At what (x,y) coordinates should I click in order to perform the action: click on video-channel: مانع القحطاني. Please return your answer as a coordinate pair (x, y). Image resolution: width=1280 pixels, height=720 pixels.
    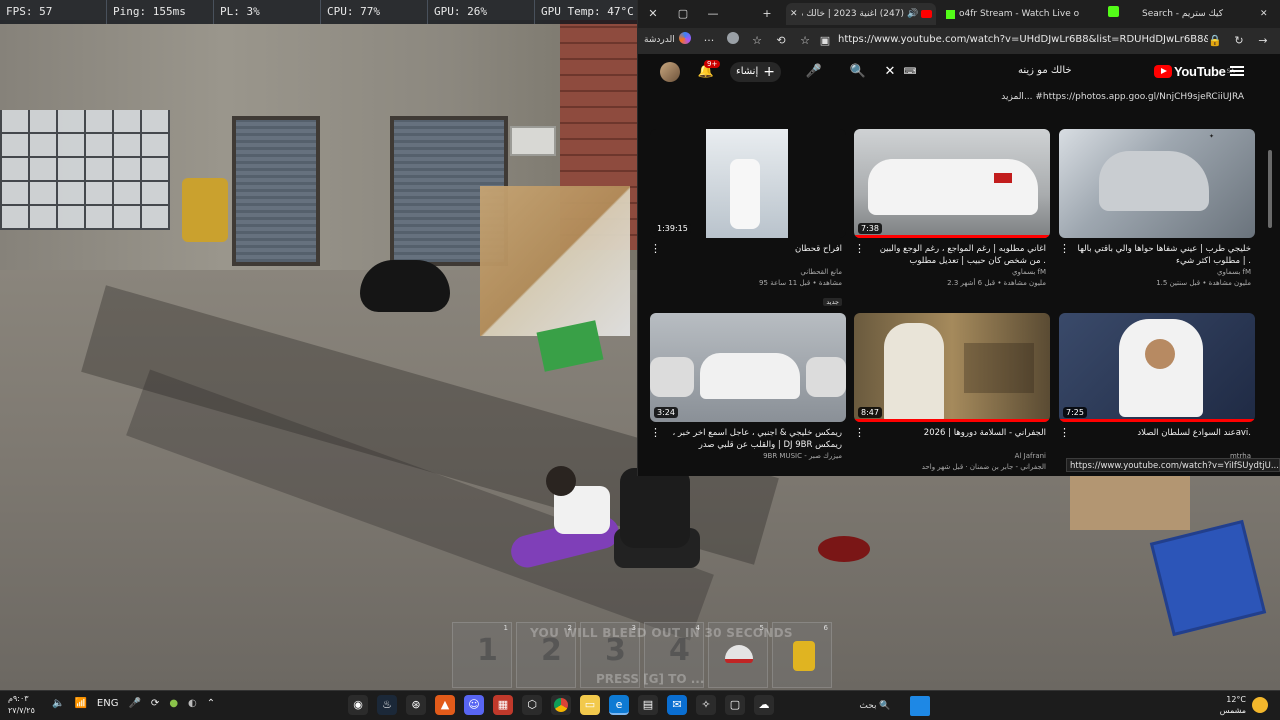
    Looking at the image, I should click on (748, 272).